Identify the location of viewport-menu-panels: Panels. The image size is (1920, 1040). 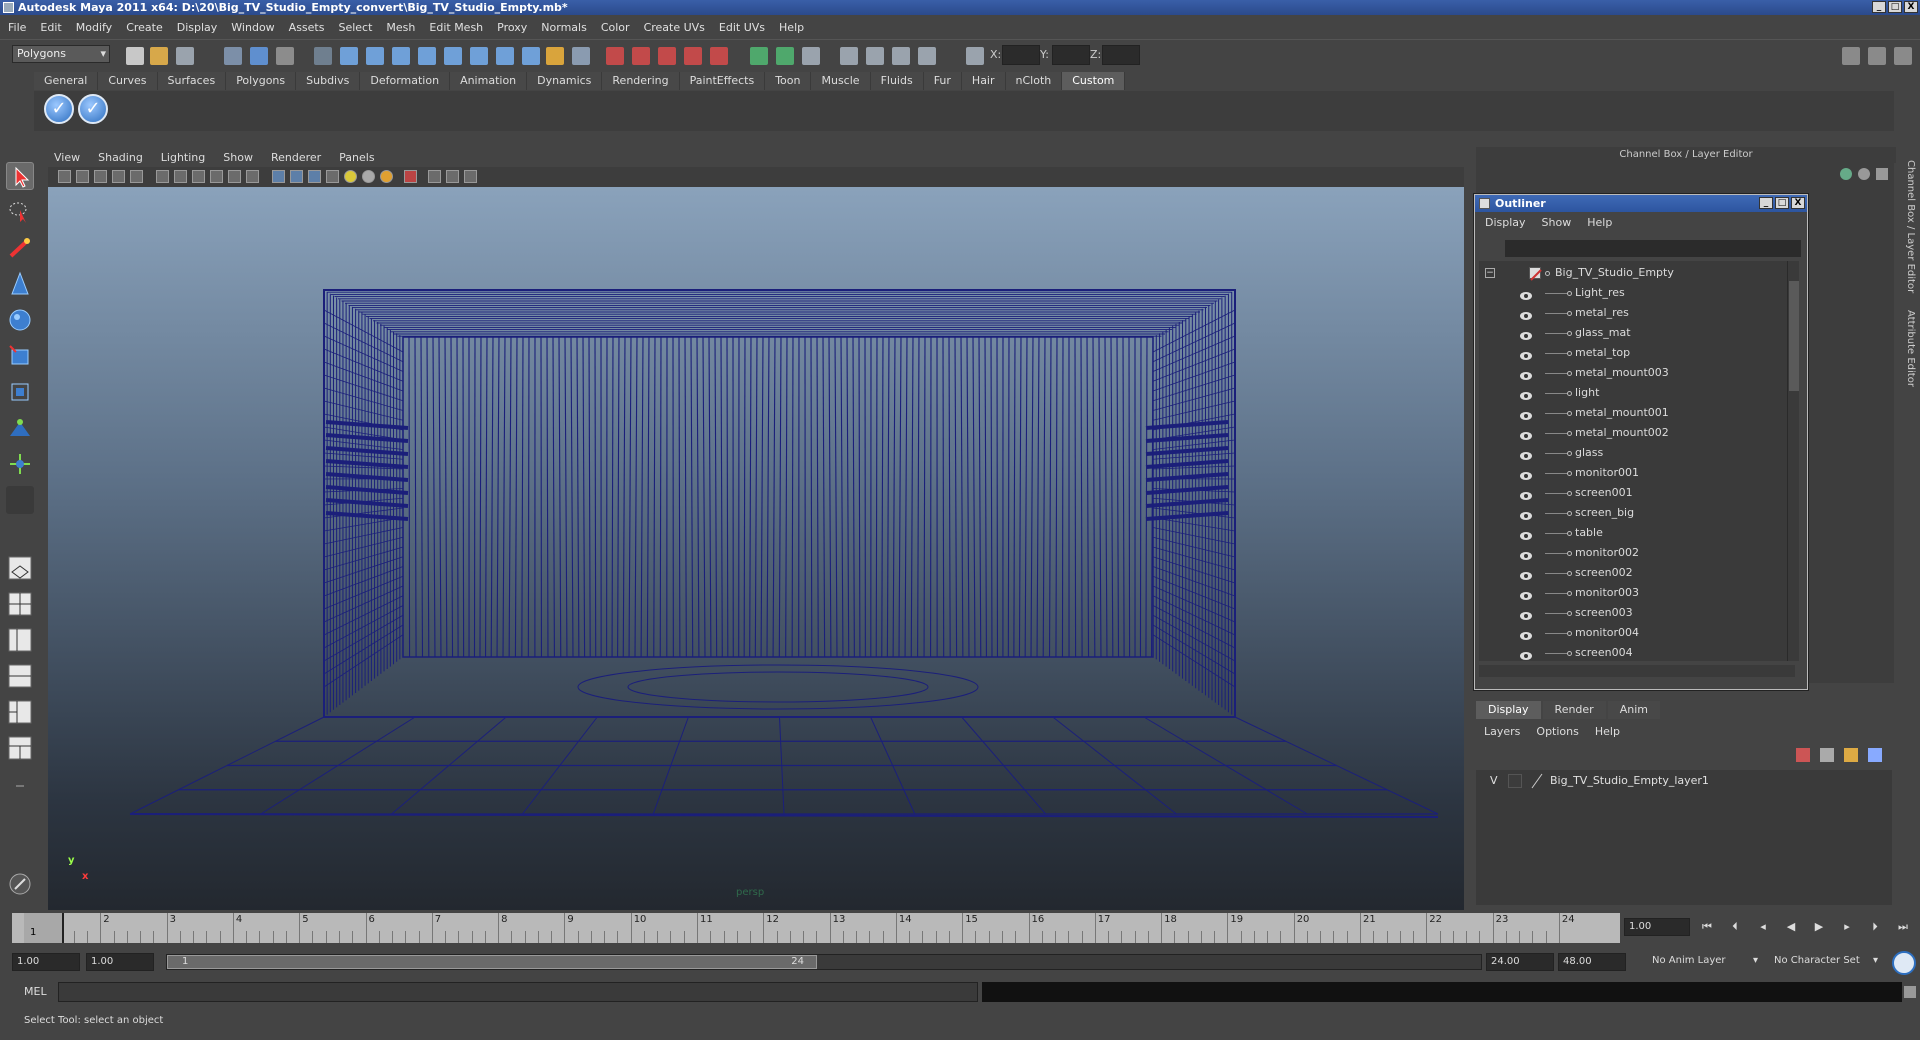
(356, 157).